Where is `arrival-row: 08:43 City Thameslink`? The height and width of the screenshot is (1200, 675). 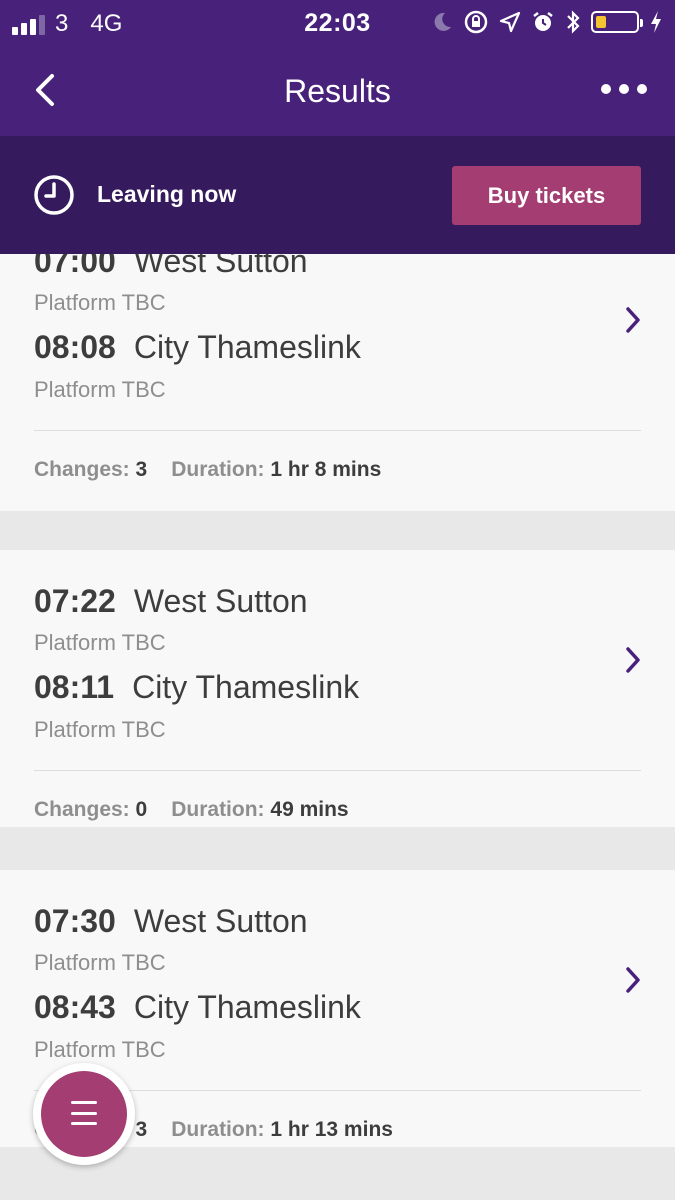 arrival-row: 08:43 City Thameslink is located at coordinates (197, 1007).